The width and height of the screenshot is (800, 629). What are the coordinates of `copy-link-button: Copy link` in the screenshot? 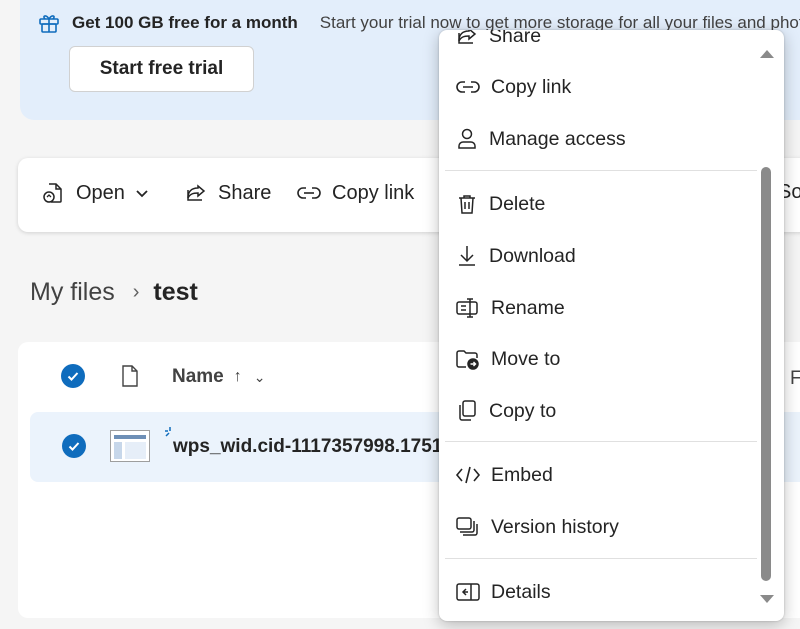 It's located at (355, 193).